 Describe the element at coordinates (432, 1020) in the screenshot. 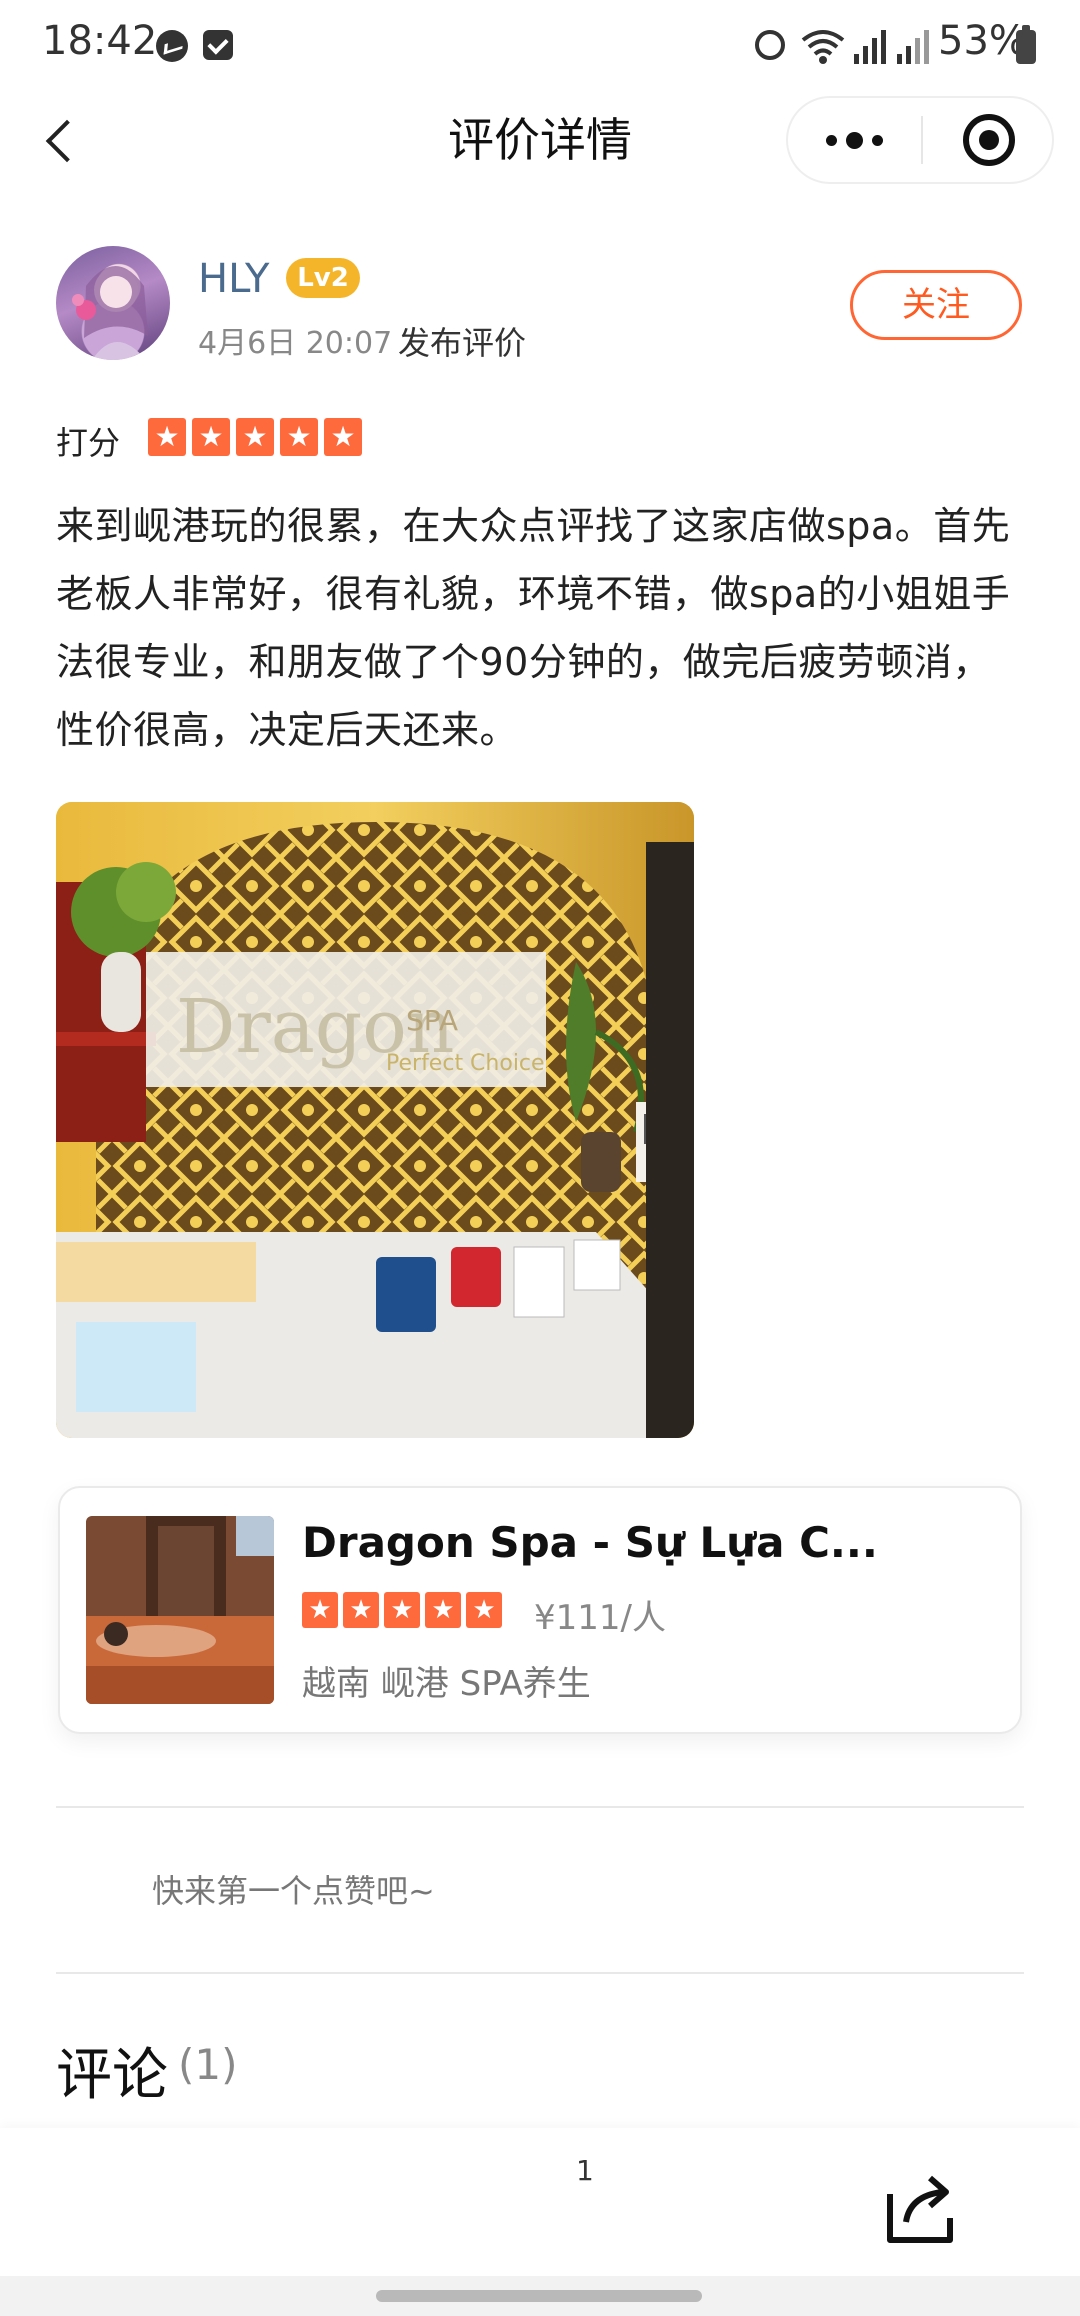

I see `svg-text: SPA` at that location.